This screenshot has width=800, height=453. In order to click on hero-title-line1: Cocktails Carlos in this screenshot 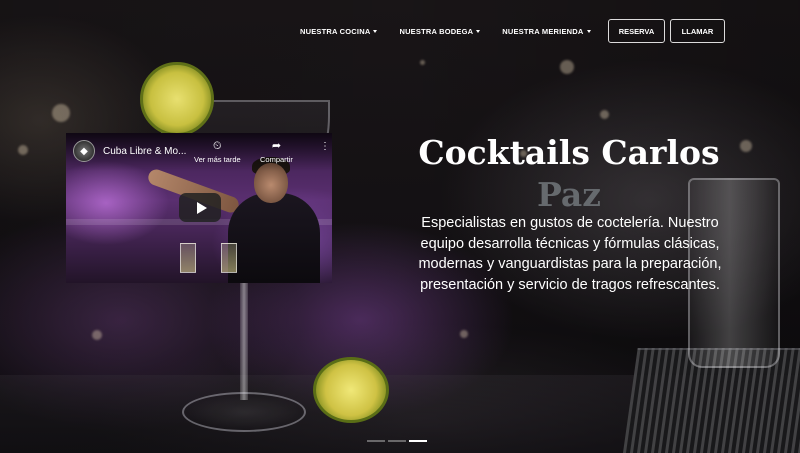, I will do `click(569, 152)`.